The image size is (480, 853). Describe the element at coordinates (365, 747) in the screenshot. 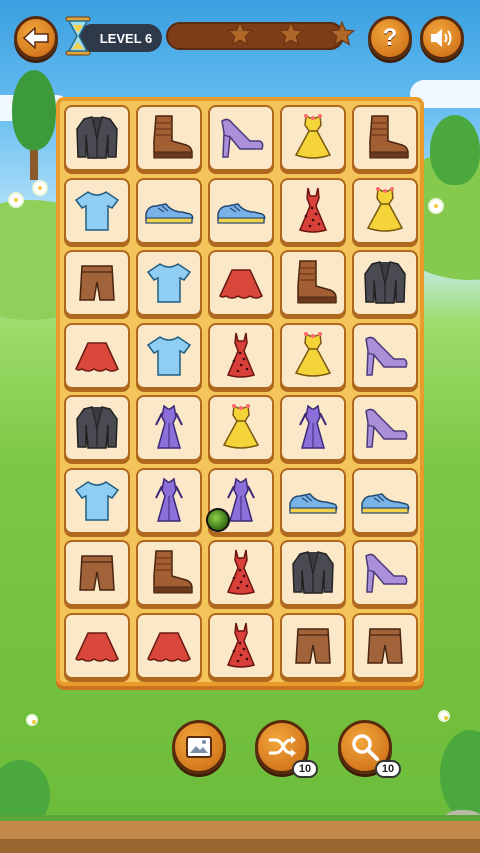

I see `magnifier-icon` at that location.